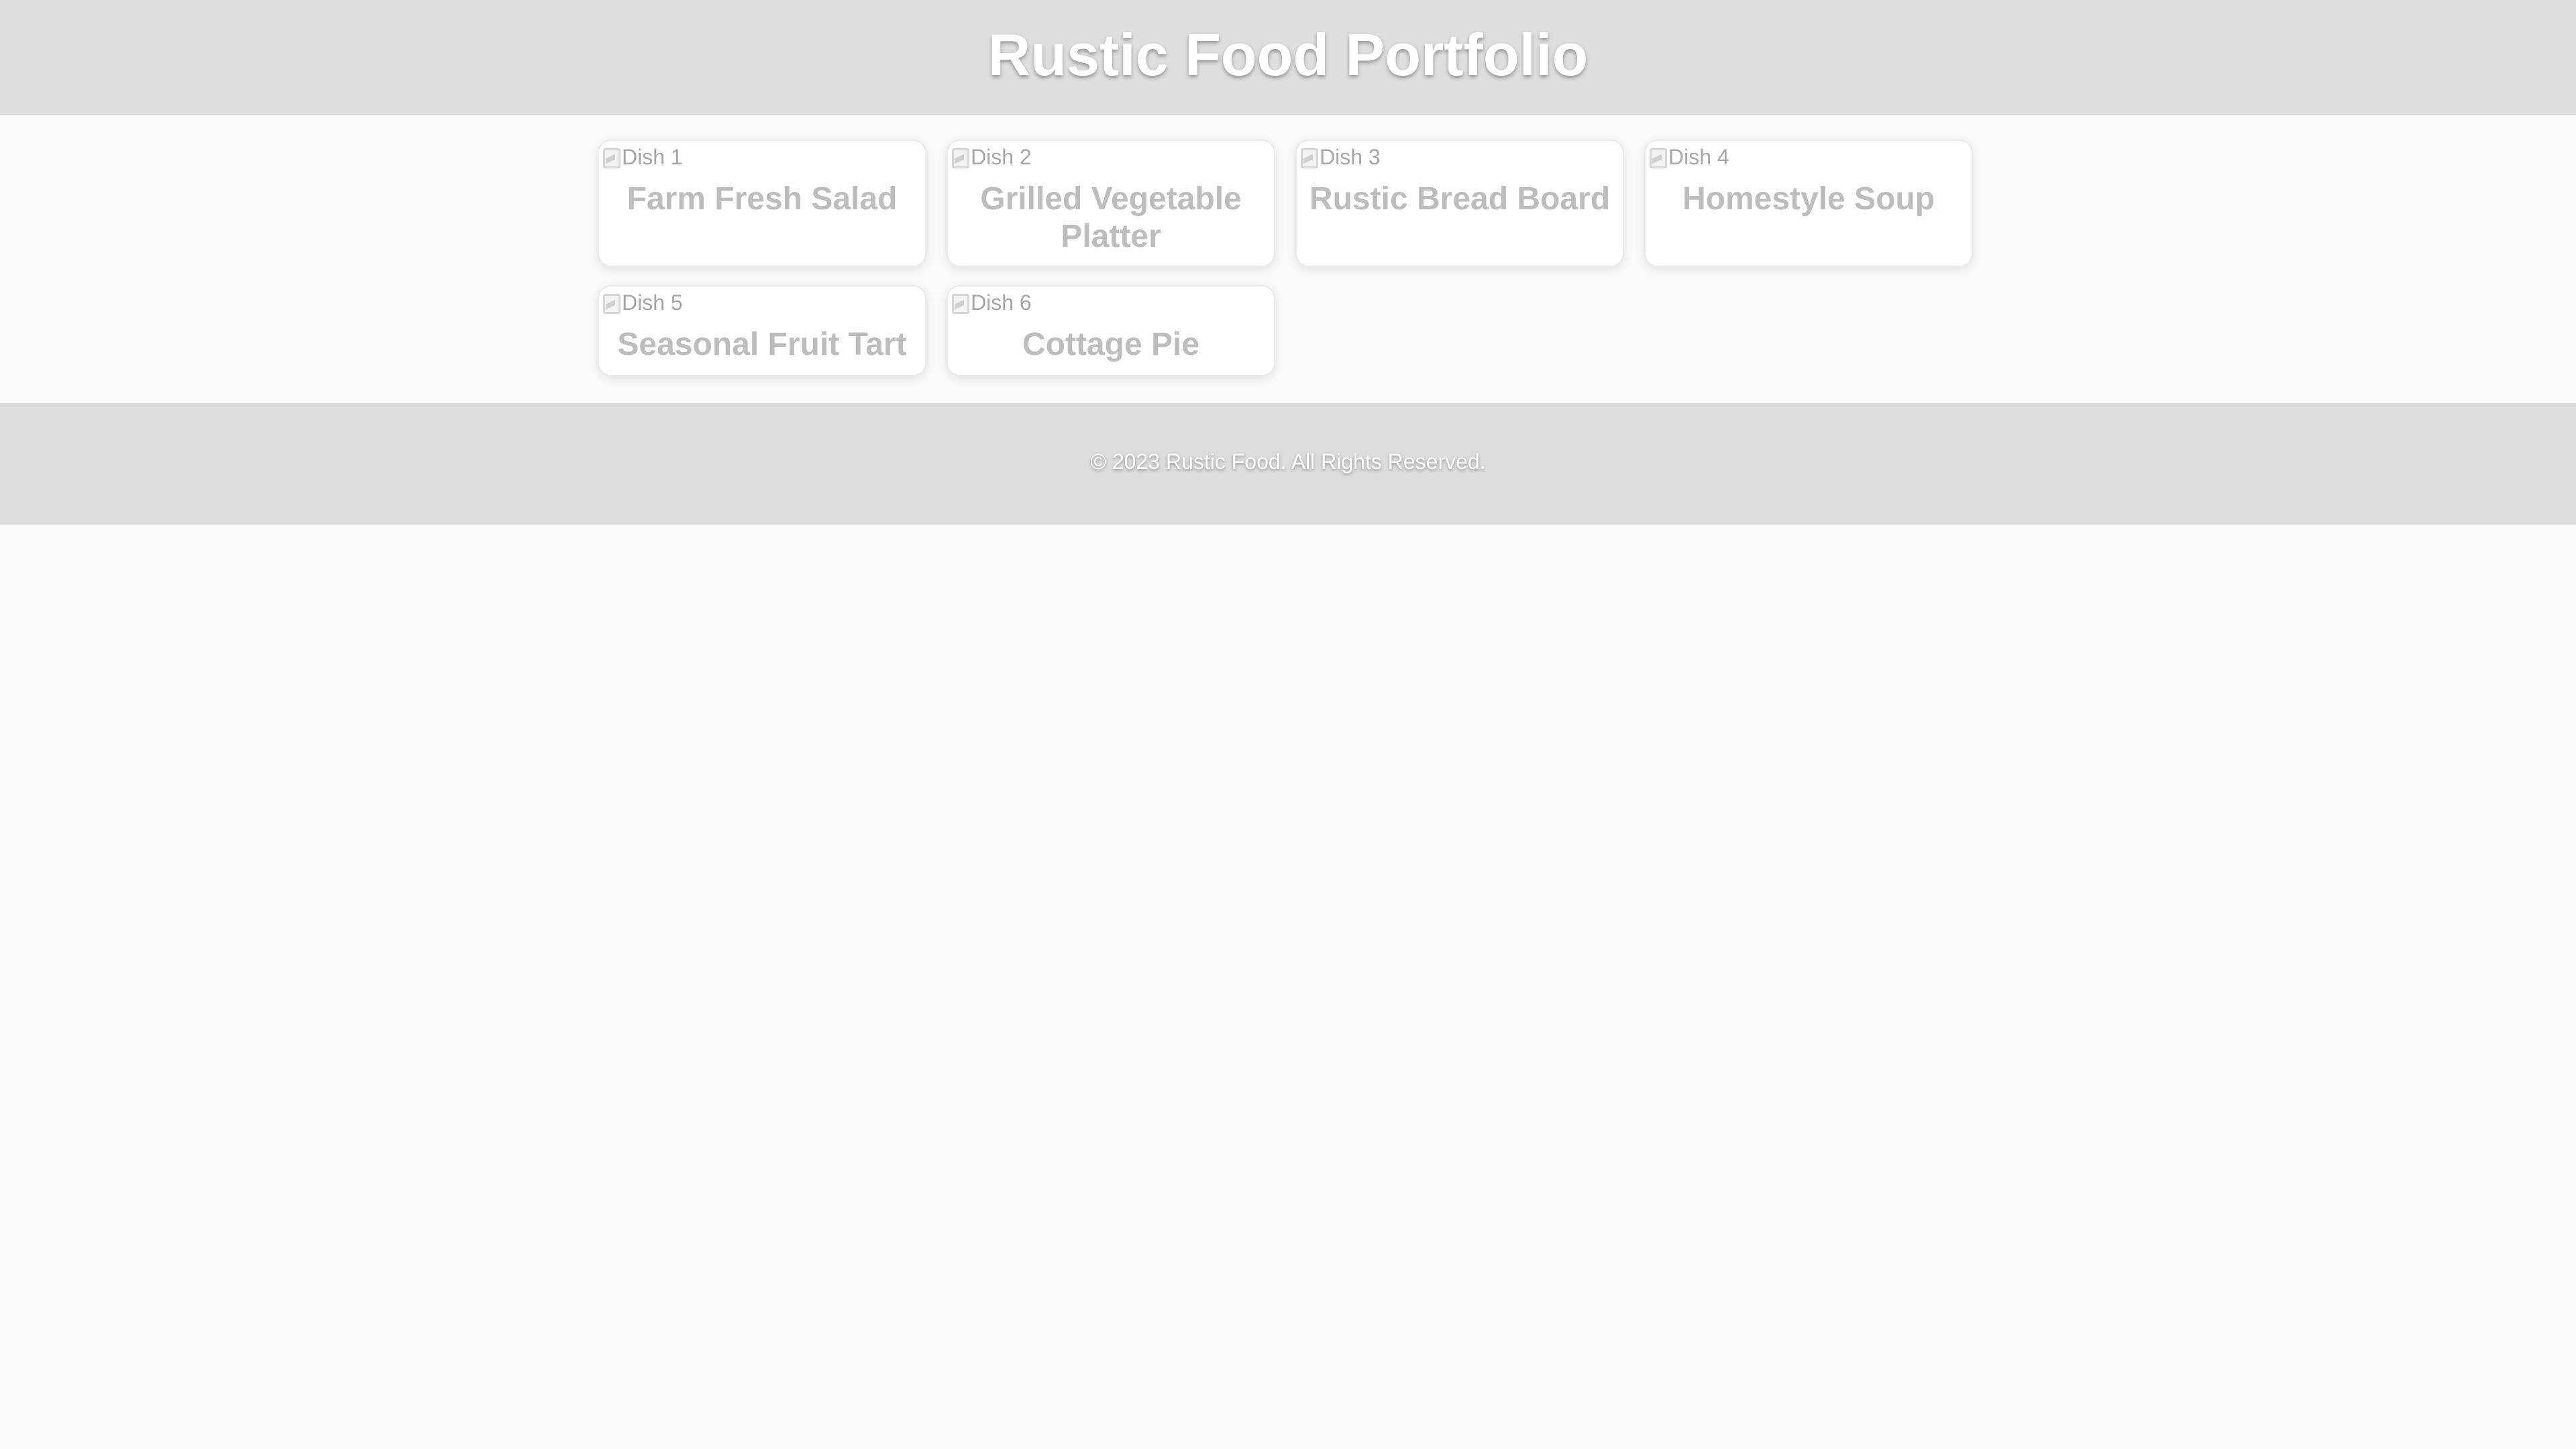 The width and height of the screenshot is (2576, 1449). Describe the element at coordinates (652, 302) in the screenshot. I see `dish-image-alt: Dish 5` at that location.